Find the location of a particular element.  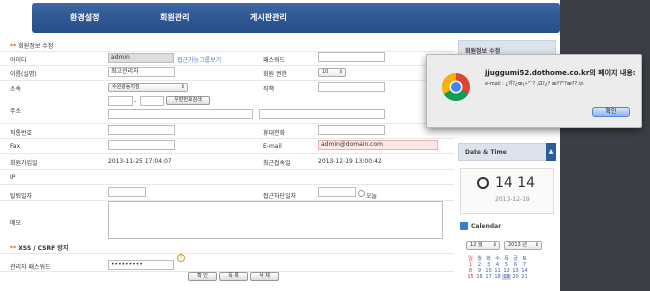

nav-settings: 환경설정 is located at coordinates (84, 17).